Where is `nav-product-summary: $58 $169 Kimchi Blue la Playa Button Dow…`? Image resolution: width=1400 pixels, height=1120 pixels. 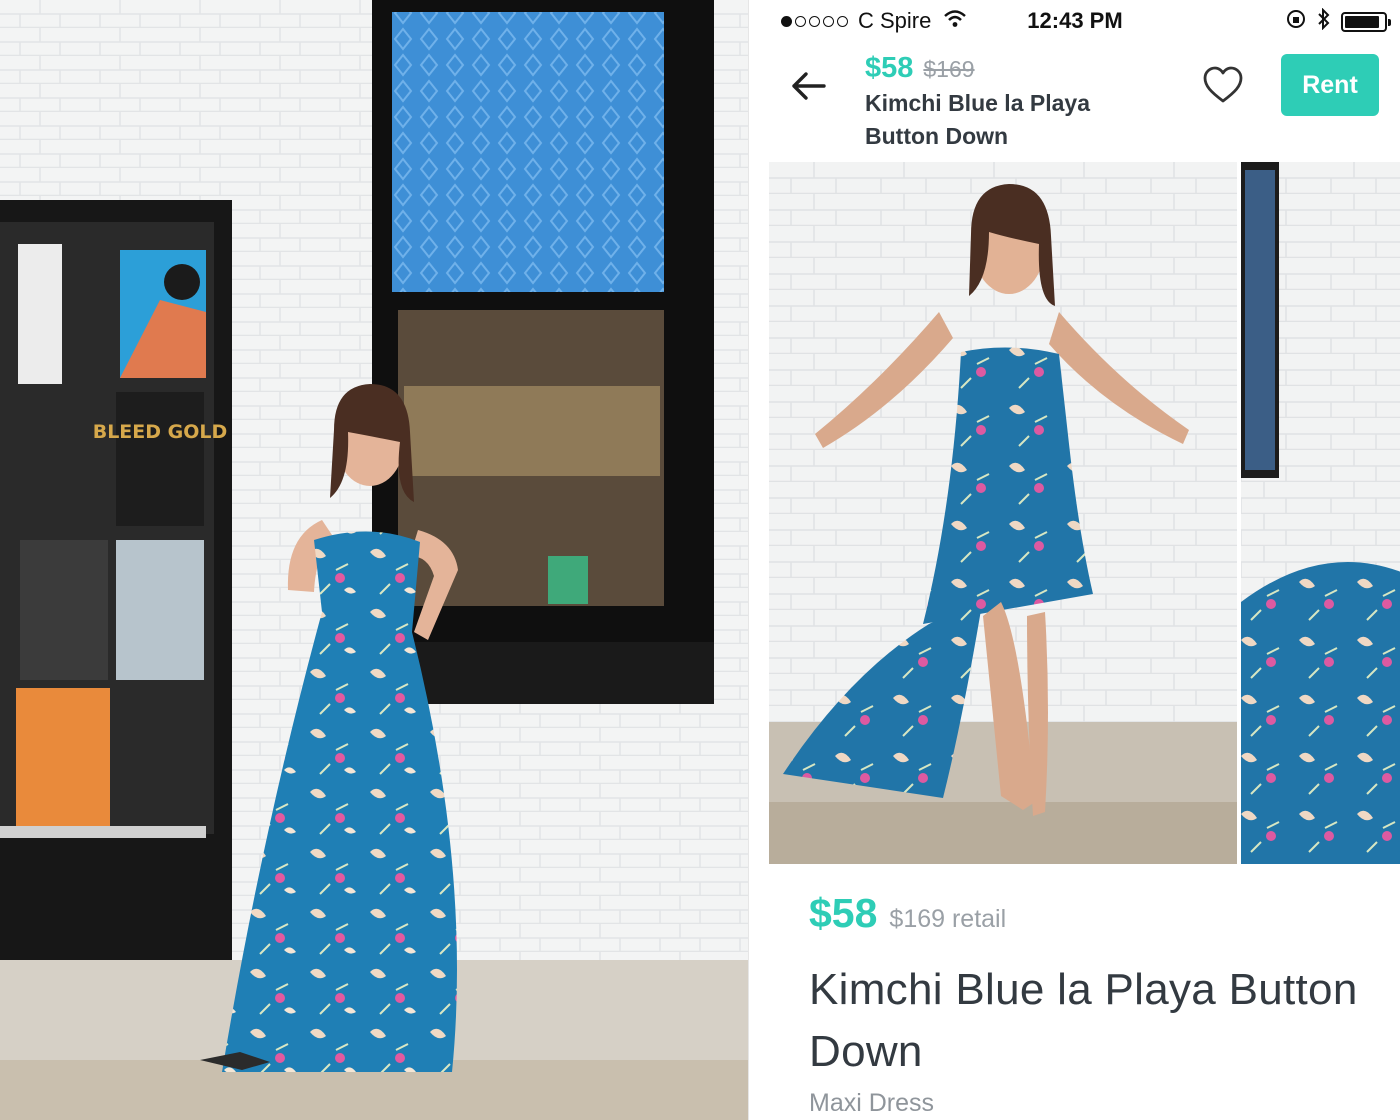 nav-product-summary: $58 $169 Kimchi Blue la Playa Button Dow… is located at coordinates (1015, 102).